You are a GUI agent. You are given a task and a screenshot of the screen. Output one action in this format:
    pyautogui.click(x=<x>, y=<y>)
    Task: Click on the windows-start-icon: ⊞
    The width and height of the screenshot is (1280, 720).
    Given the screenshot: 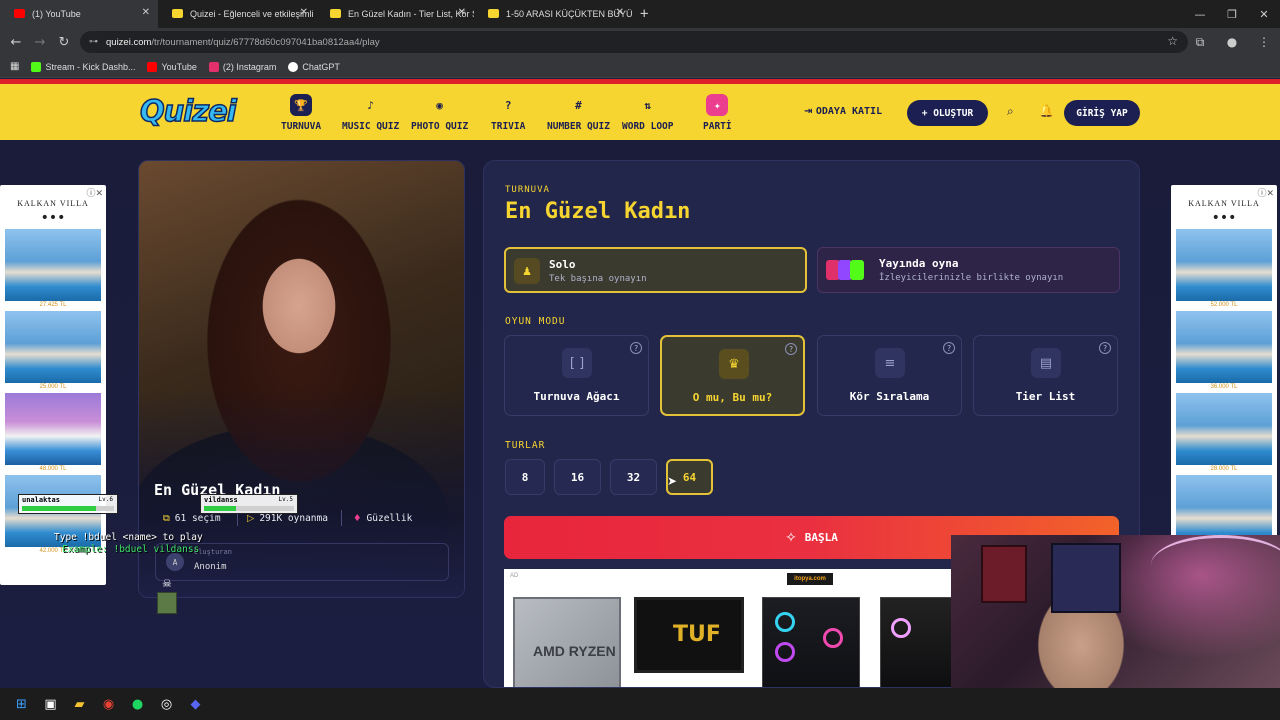 What is the action you would take?
    pyautogui.click(x=21, y=704)
    